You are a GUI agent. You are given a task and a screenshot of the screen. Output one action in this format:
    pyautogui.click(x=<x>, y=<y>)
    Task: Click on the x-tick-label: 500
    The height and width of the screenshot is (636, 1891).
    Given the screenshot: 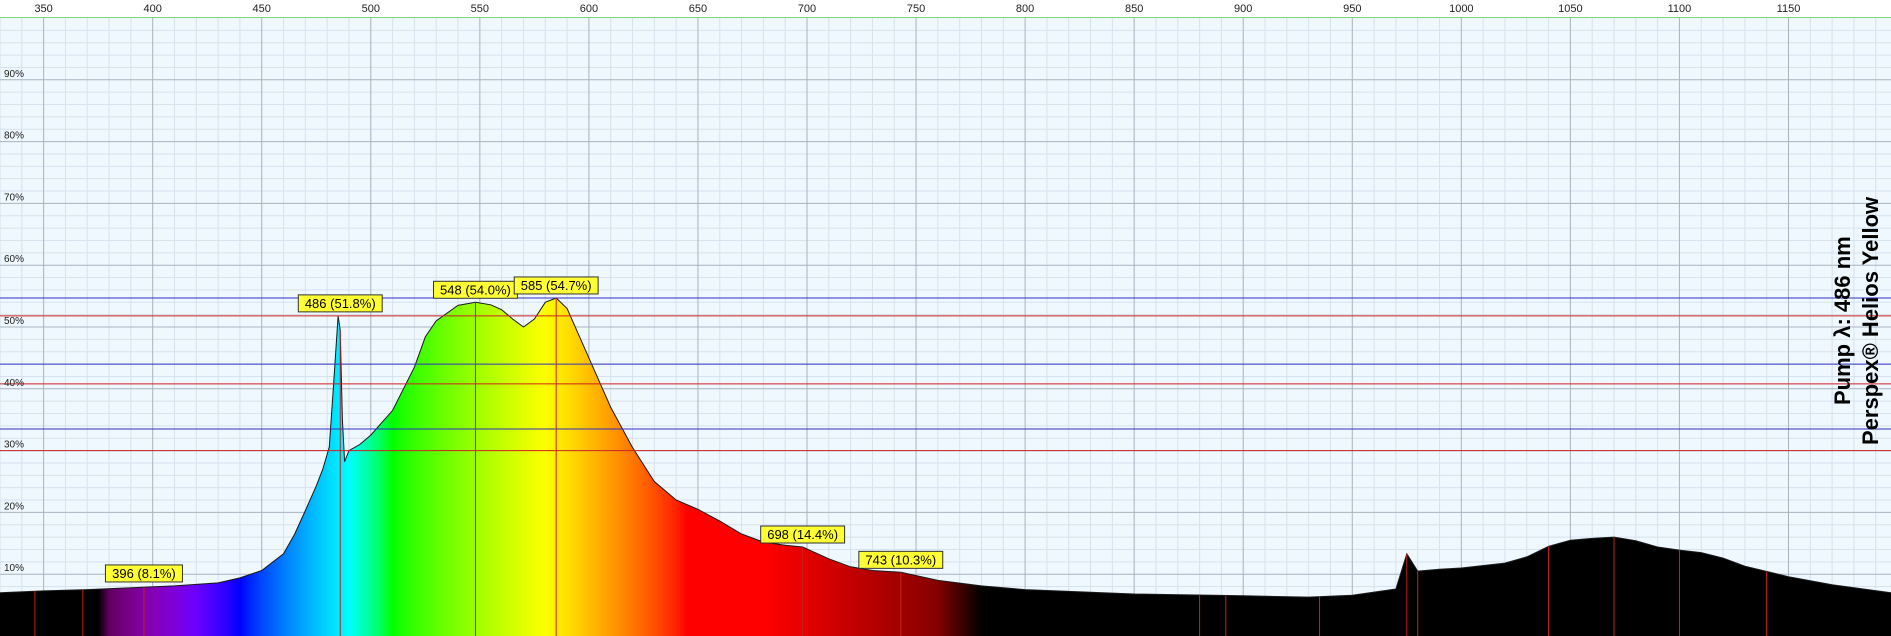 What is the action you would take?
    pyautogui.click(x=371, y=9)
    